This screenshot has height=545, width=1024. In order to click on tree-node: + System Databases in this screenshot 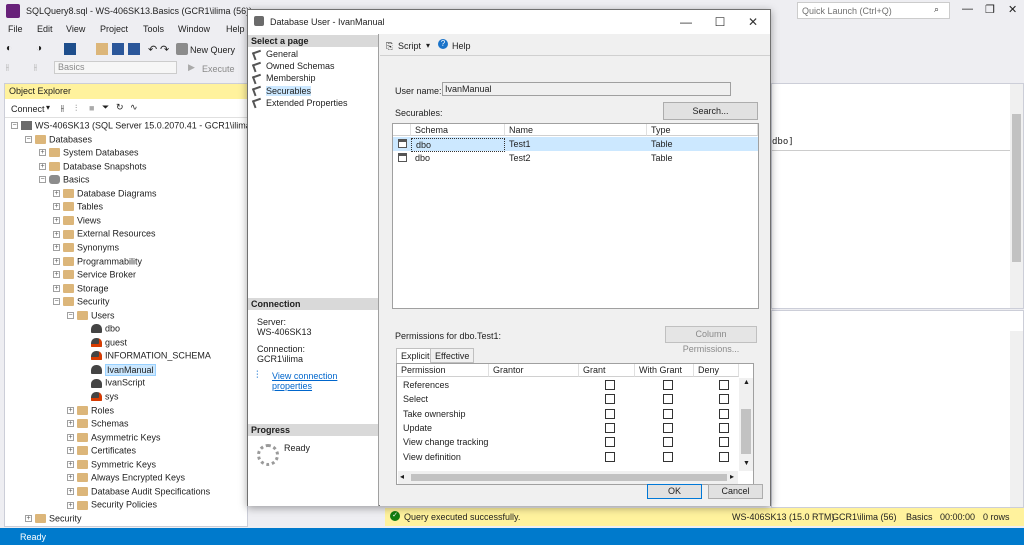, I will do `click(89, 153)`.